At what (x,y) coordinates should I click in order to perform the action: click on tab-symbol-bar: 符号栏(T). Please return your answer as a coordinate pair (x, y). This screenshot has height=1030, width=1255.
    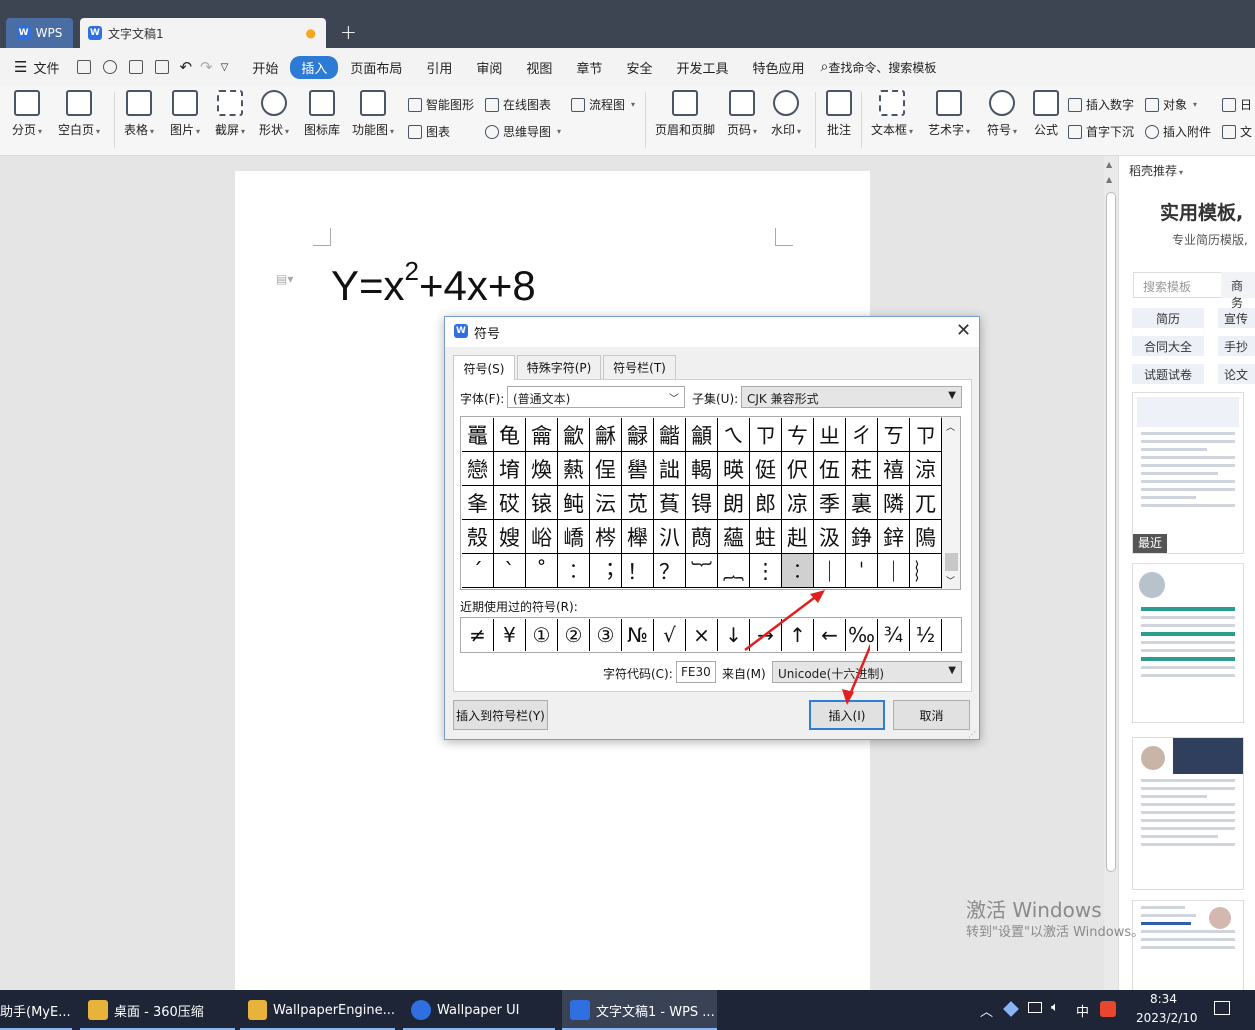
    Looking at the image, I should click on (639, 367).